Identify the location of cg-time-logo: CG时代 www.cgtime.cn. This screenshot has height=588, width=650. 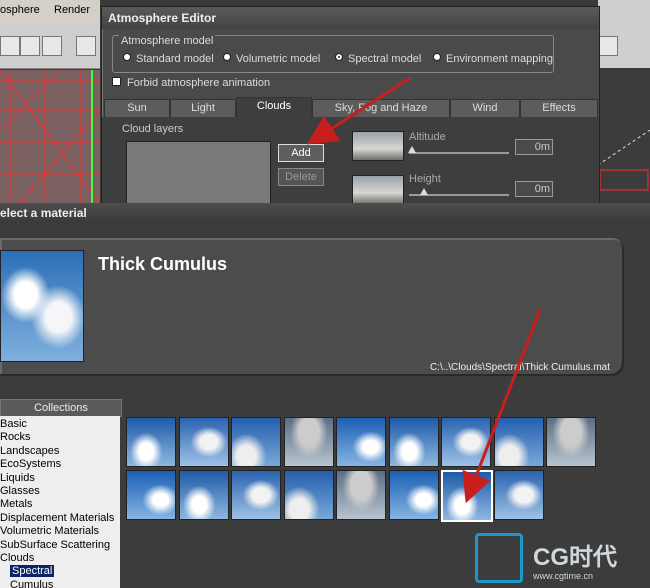
(560, 558).